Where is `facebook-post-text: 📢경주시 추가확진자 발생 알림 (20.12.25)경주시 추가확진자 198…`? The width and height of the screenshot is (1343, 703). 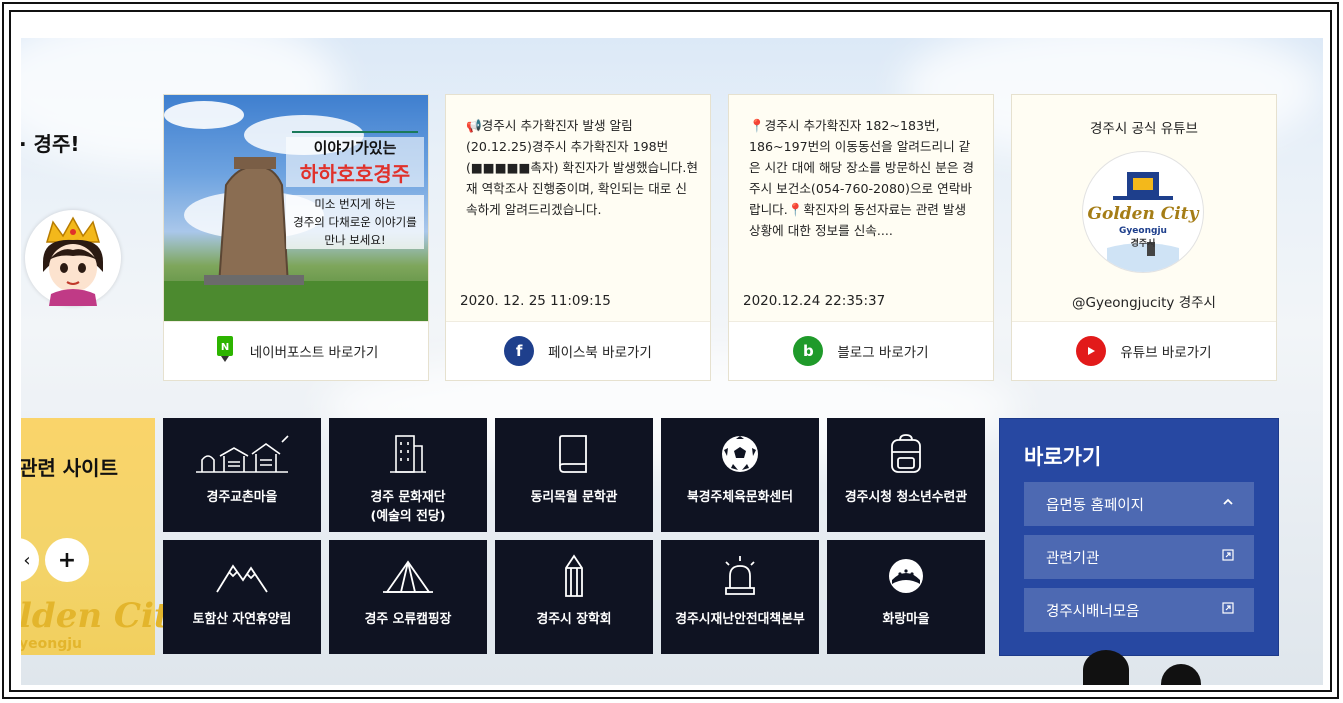
facebook-post-text: 📢경주시 추가확진자 발생 알림 (20.12.25)경주시 추가확진자 198… is located at coordinates (582, 167).